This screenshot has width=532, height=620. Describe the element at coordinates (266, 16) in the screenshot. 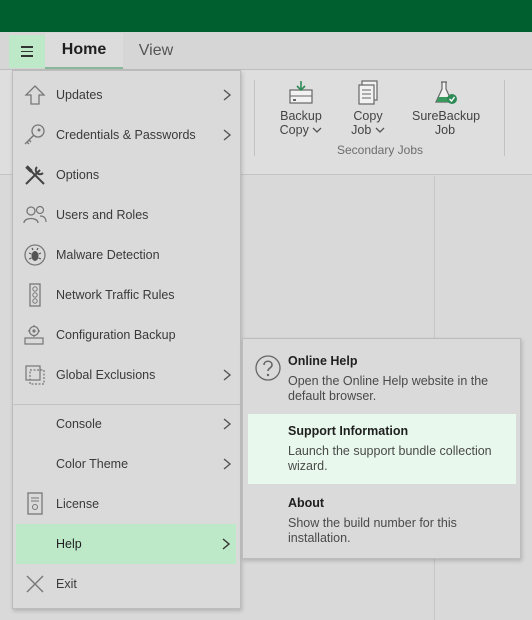

I see `title-bar` at that location.